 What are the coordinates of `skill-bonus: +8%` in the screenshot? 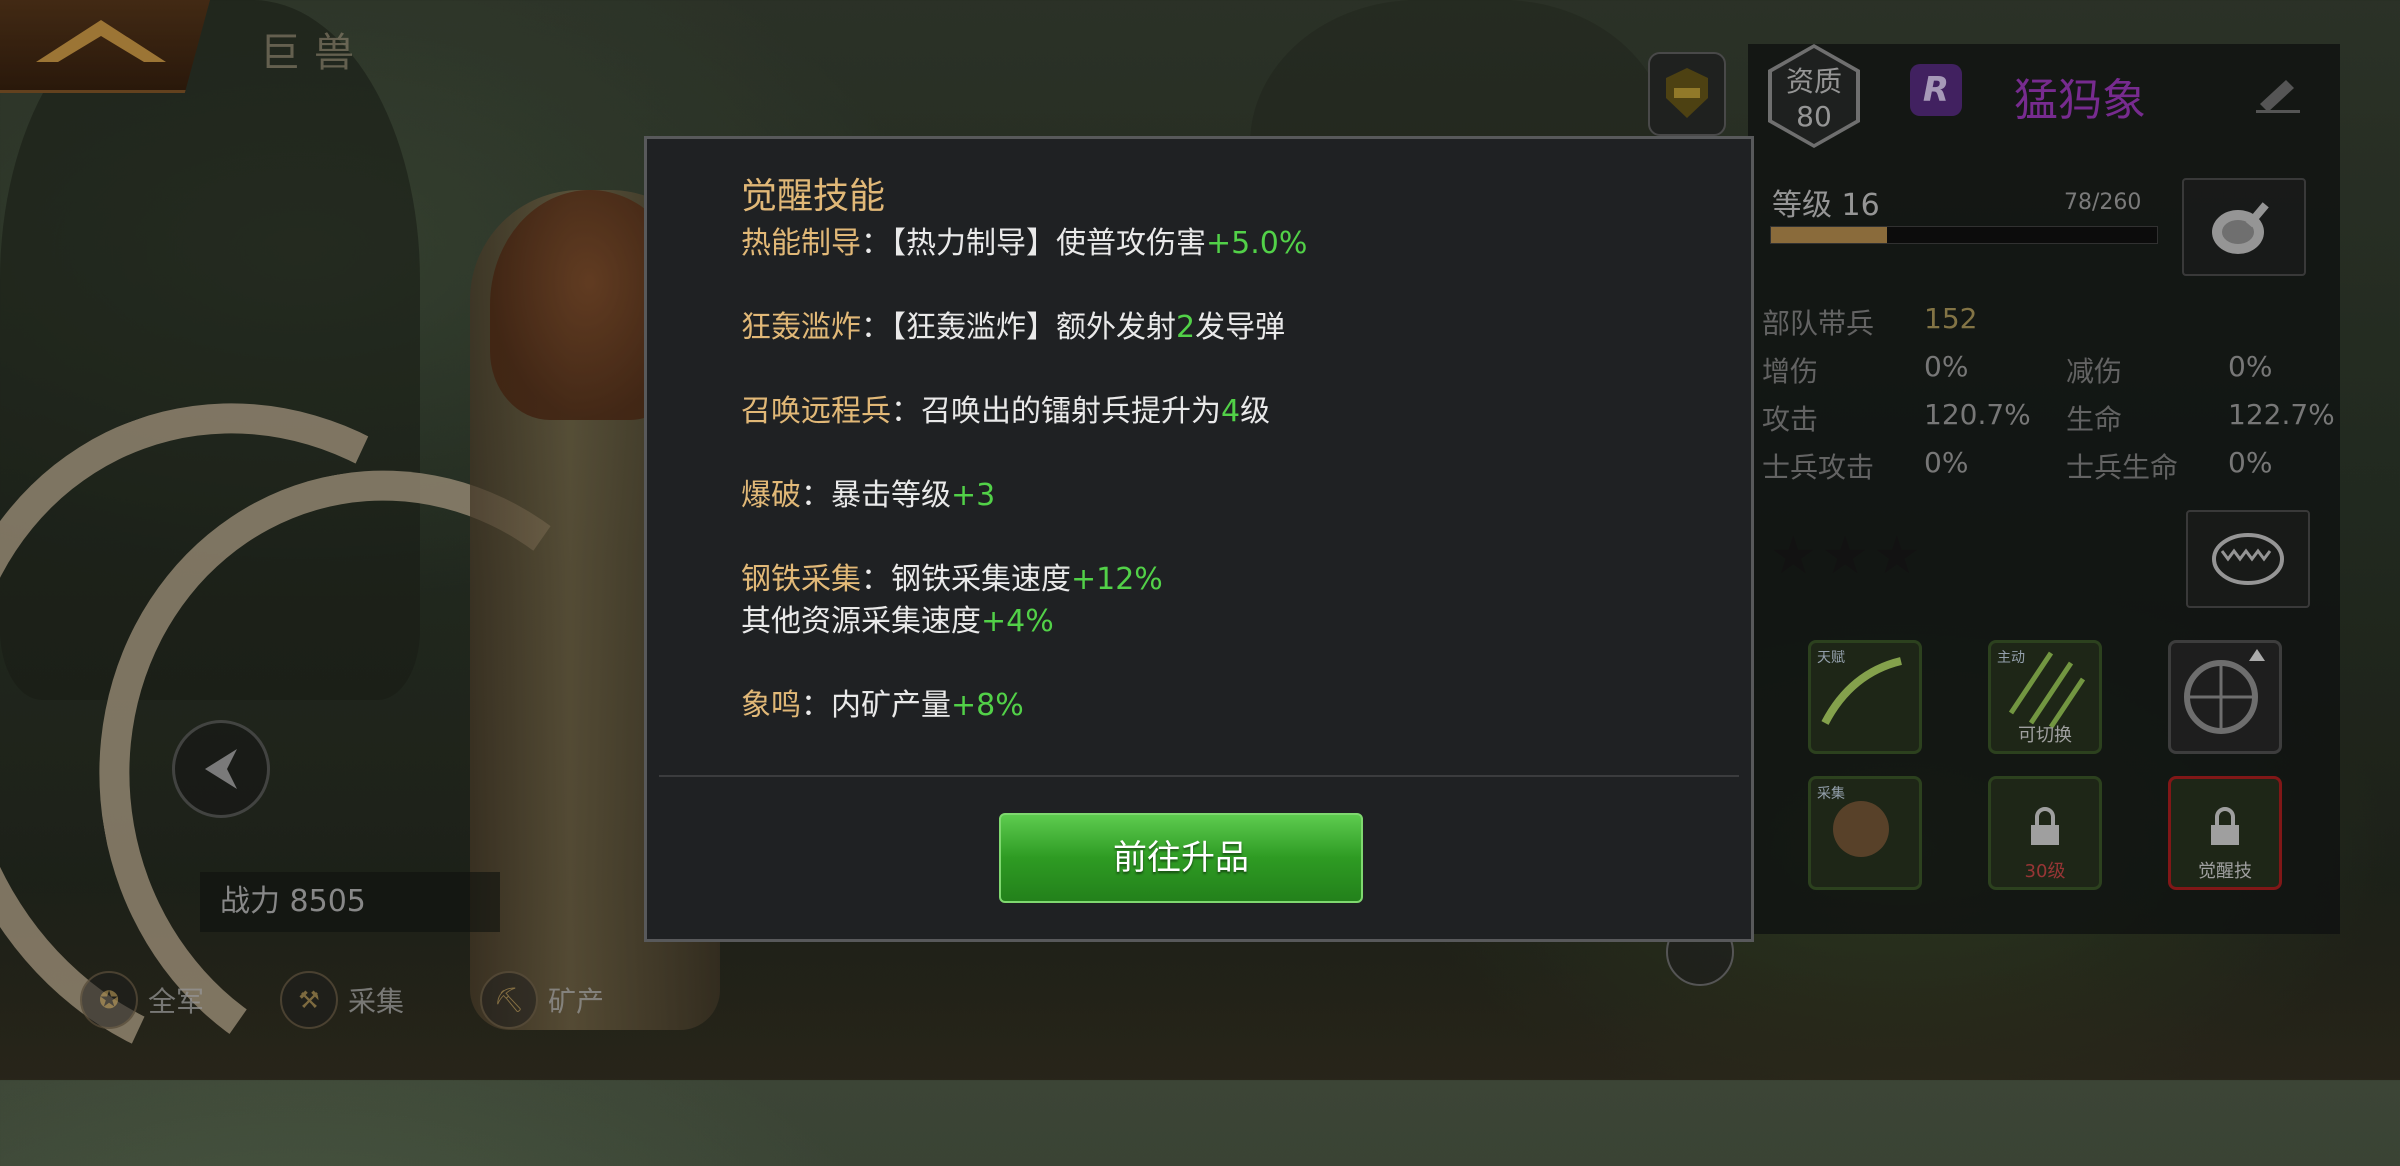 It's located at (987, 705).